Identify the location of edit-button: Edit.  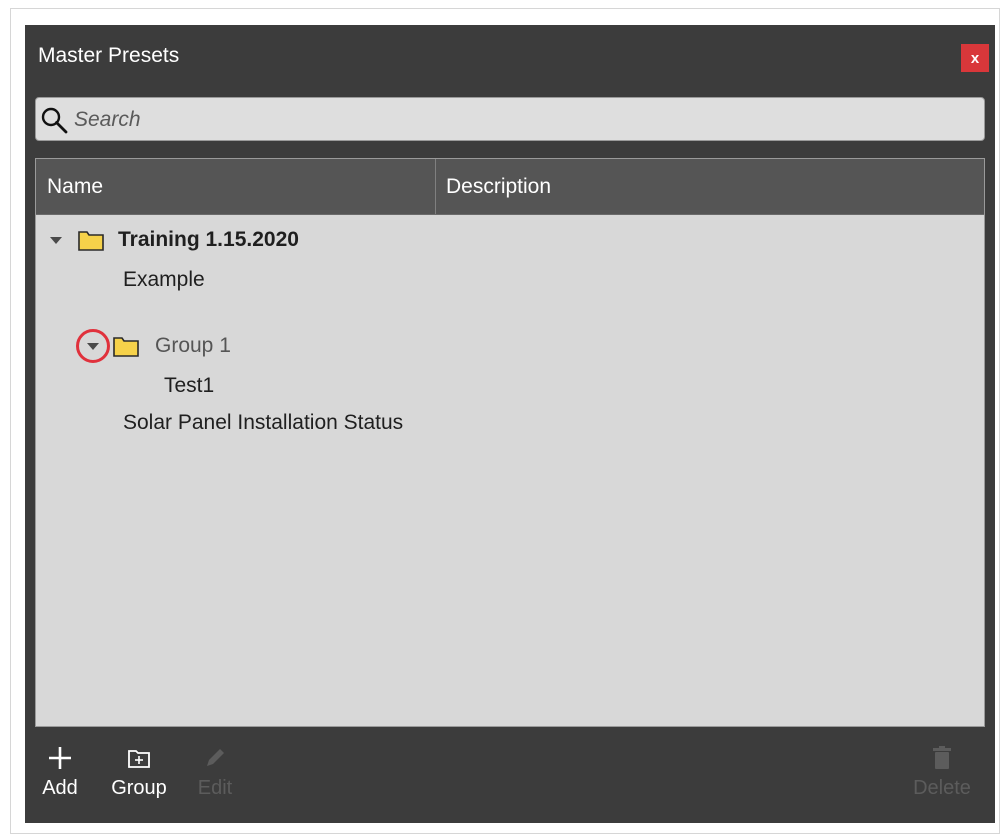
(215, 772).